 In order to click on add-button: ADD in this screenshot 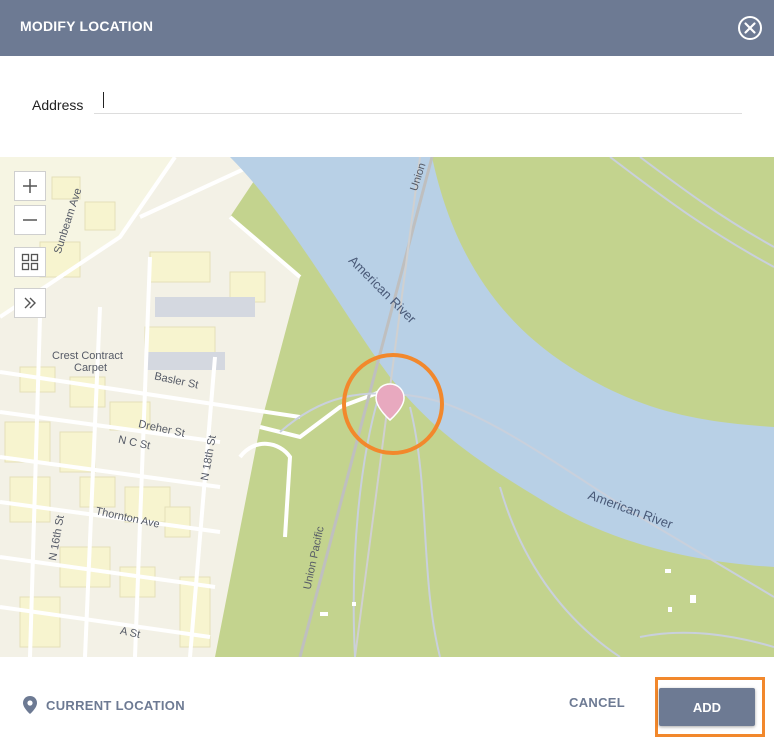, I will do `click(707, 707)`.